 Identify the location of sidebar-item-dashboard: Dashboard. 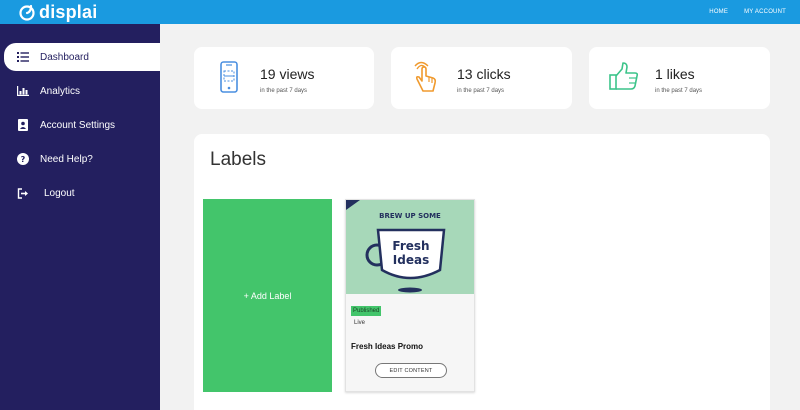
(80, 57).